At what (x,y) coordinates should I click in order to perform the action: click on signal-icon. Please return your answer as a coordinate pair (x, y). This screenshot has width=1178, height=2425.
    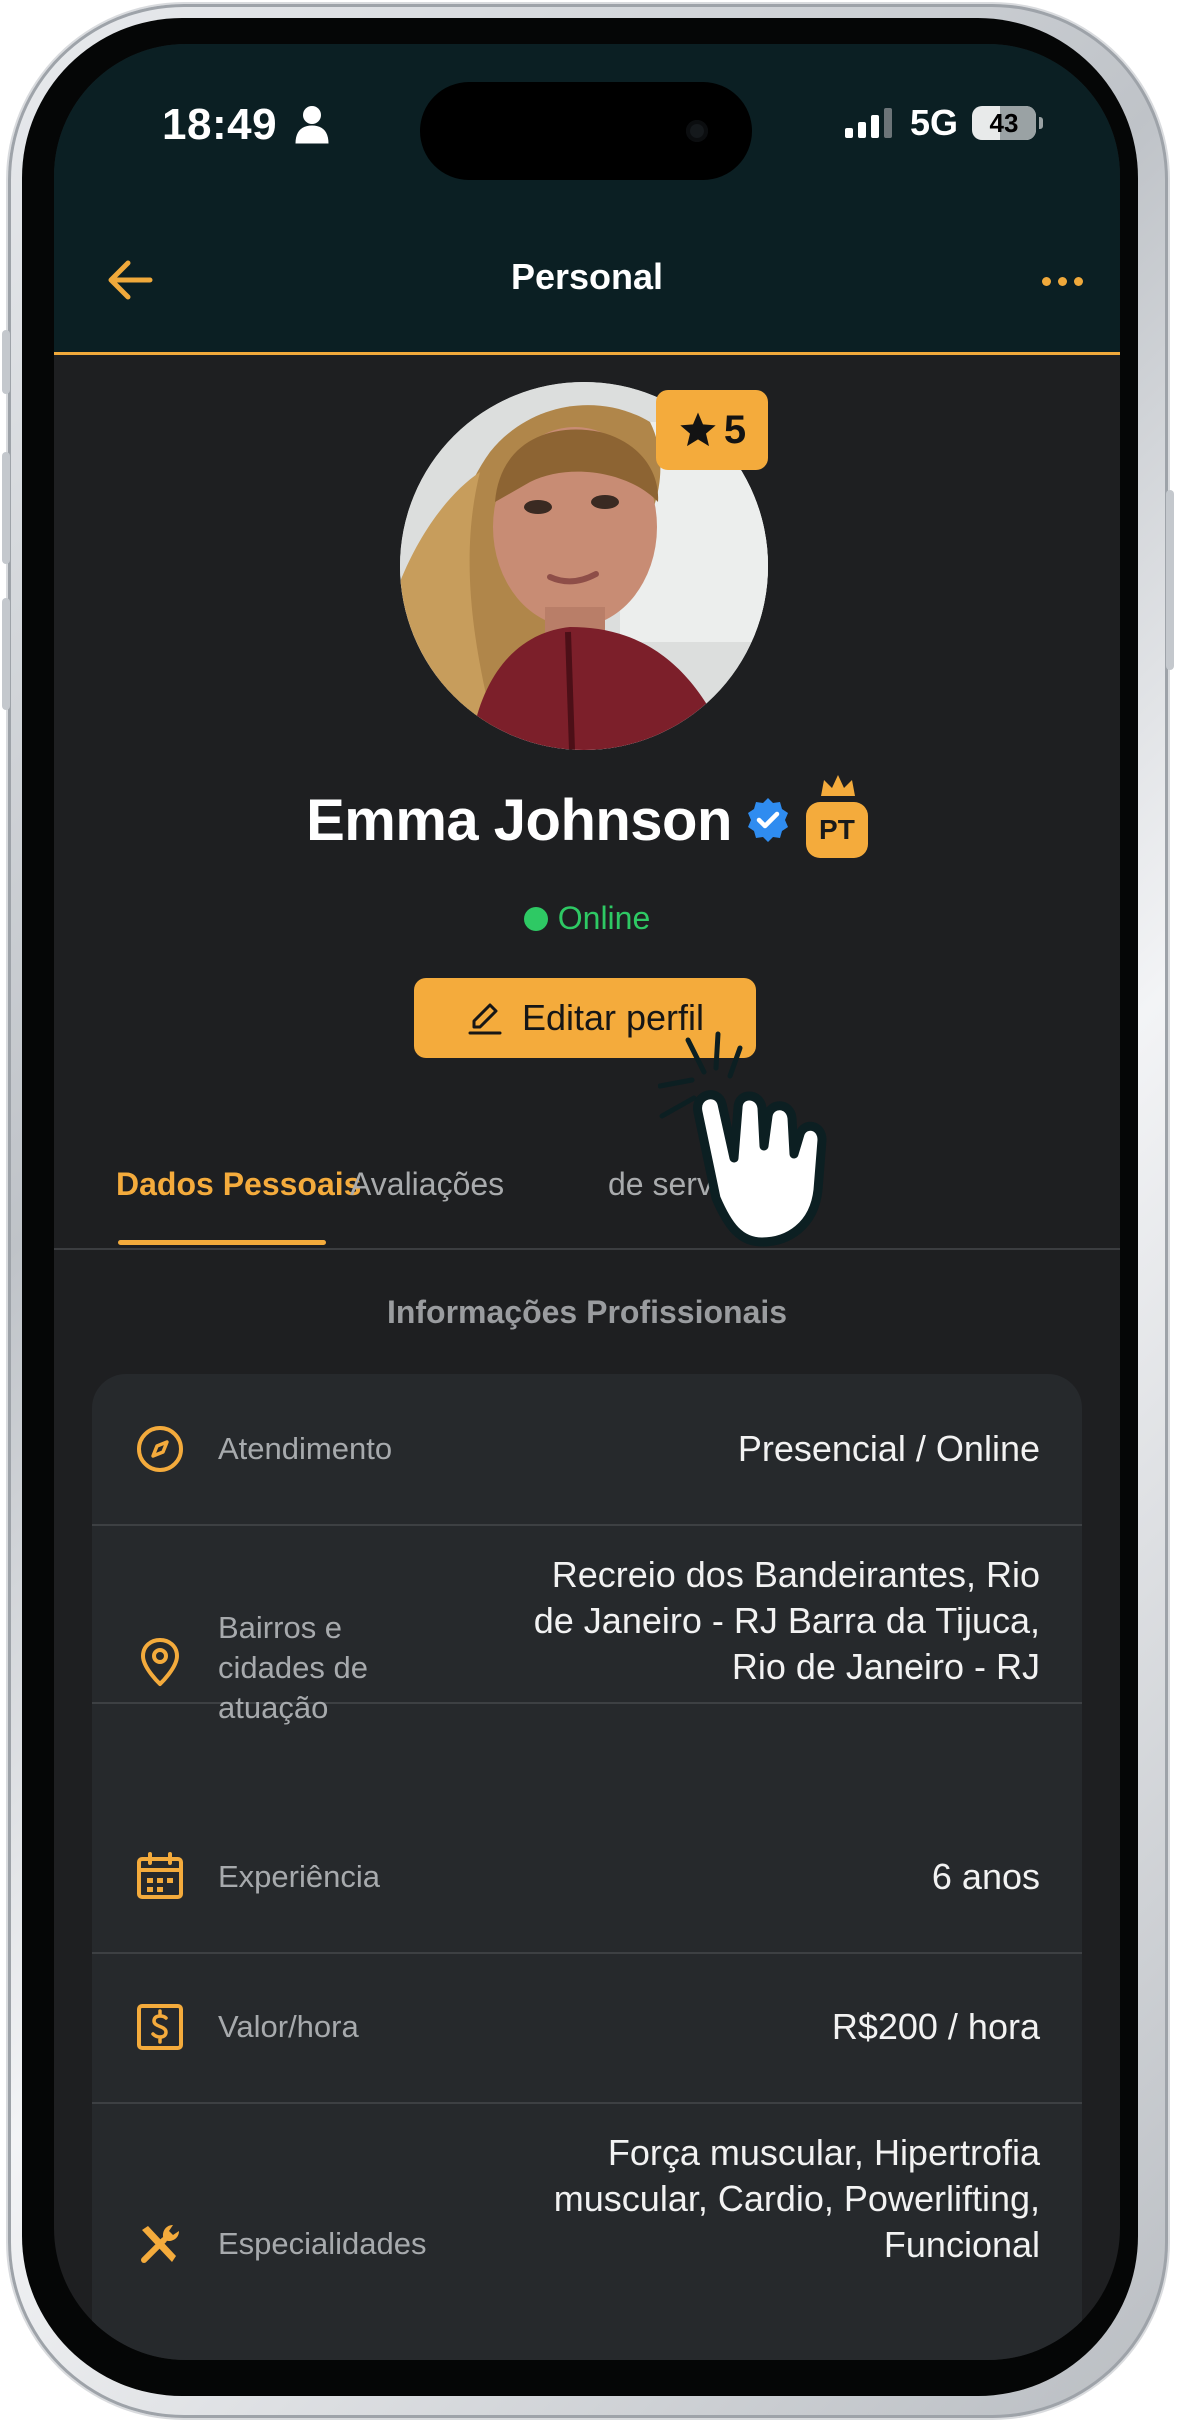
    Looking at the image, I should click on (868, 123).